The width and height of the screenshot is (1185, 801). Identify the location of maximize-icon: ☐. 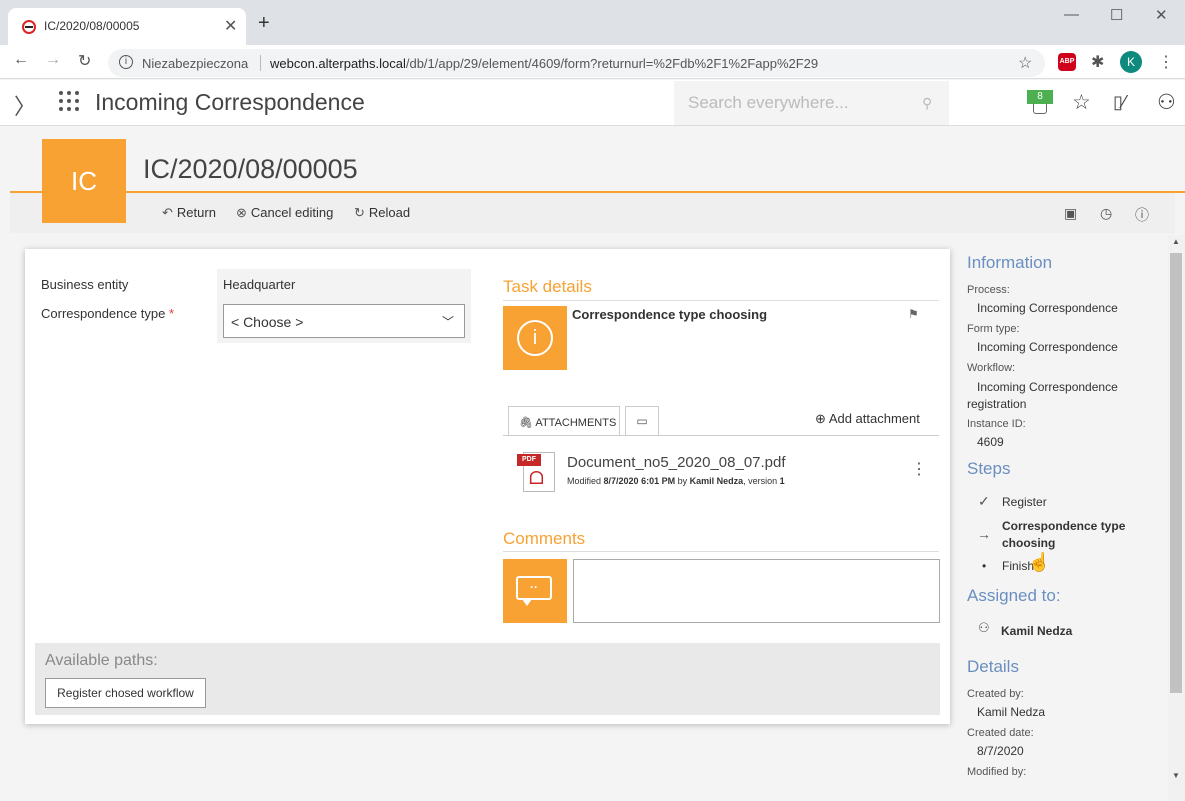
(1116, 15).